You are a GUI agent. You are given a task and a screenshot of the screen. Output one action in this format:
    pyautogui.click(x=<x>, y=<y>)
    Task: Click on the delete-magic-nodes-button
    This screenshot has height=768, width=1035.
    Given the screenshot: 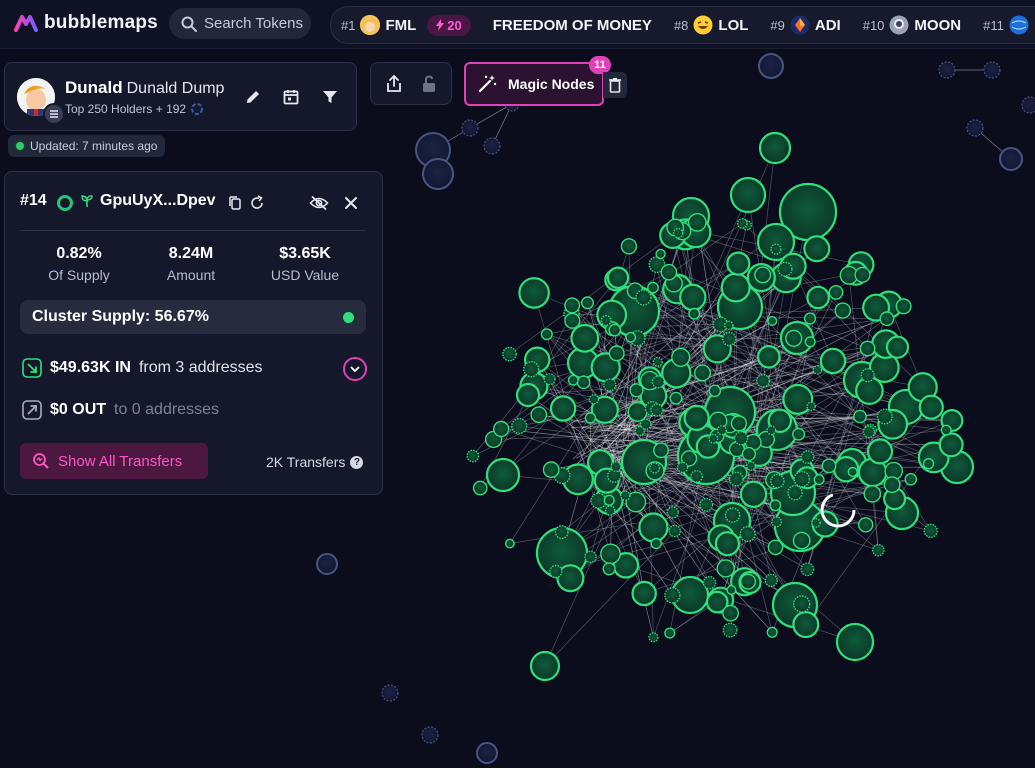 What is the action you would take?
    pyautogui.click(x=615, y=85)
    